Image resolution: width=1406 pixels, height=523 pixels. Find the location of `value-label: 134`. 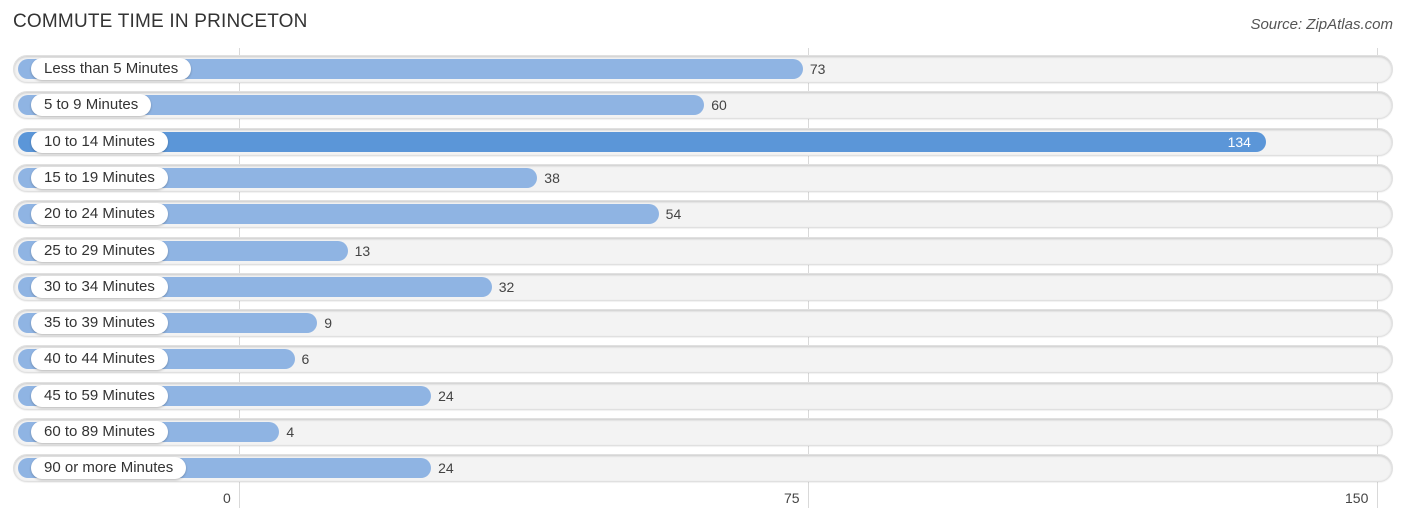

value-label: 134 is located at coordinates (1239, 142).